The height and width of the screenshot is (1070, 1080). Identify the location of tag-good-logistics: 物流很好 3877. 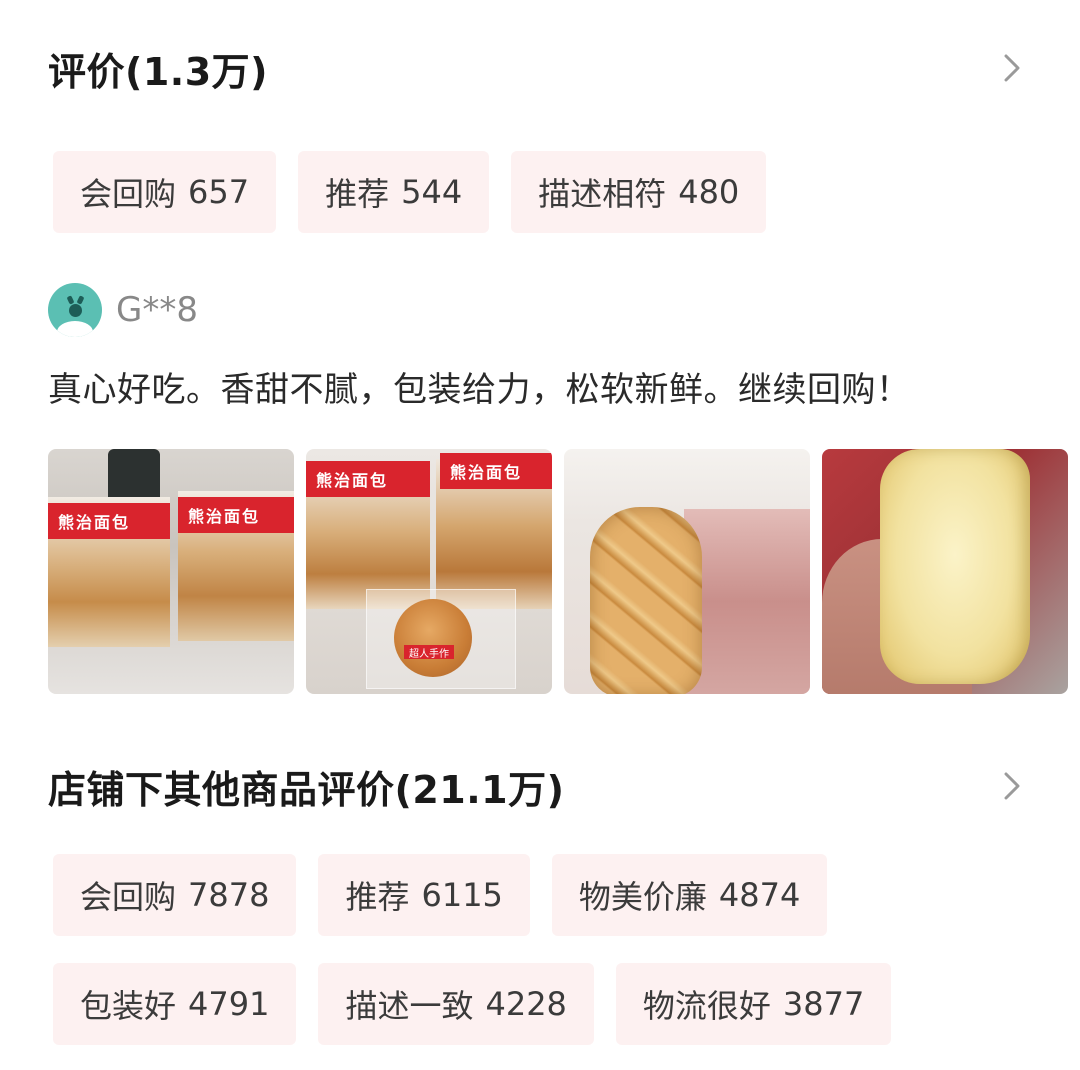
(753, 1004).